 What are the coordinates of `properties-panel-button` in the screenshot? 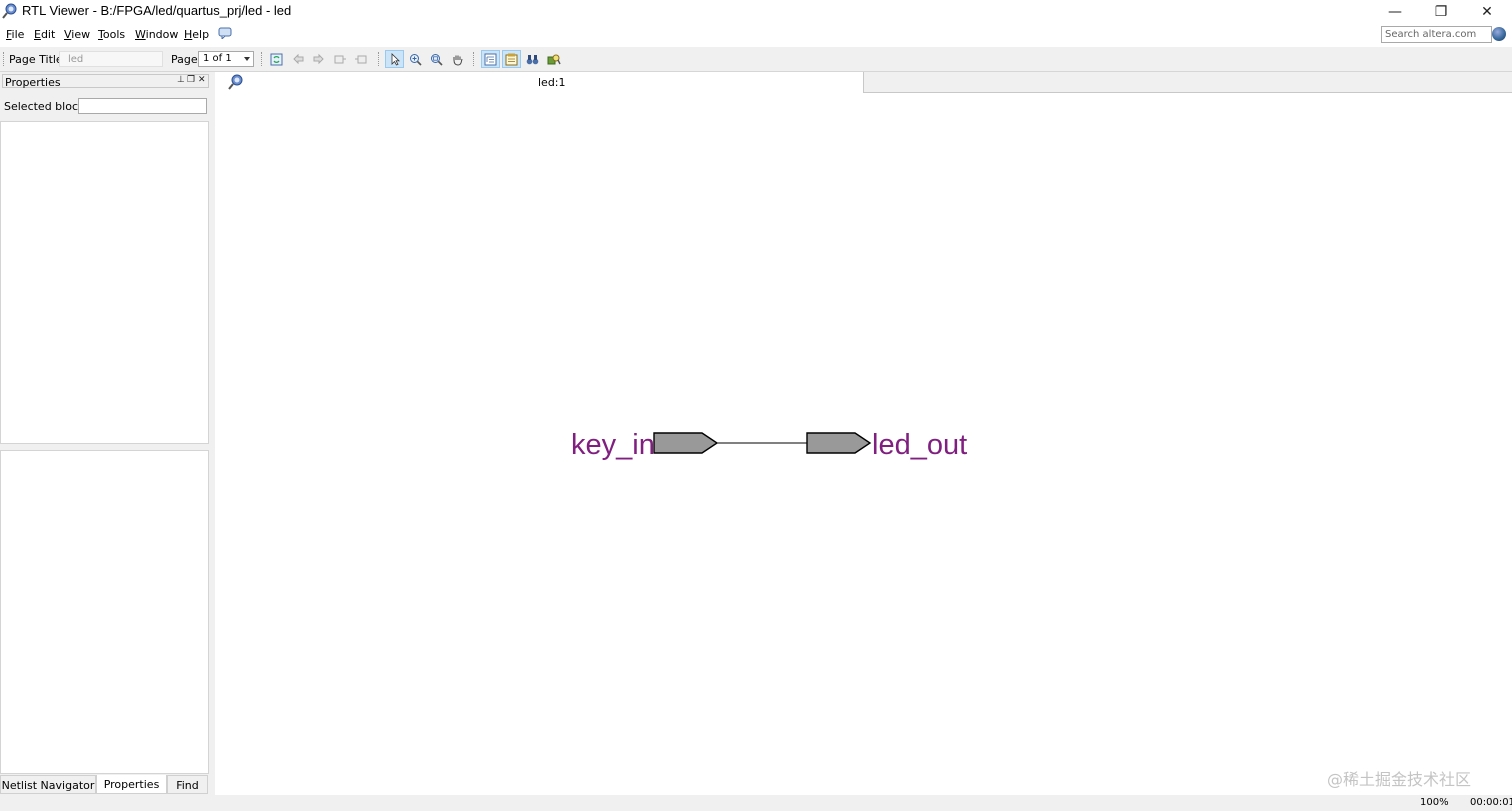 It's located at (511, 59).